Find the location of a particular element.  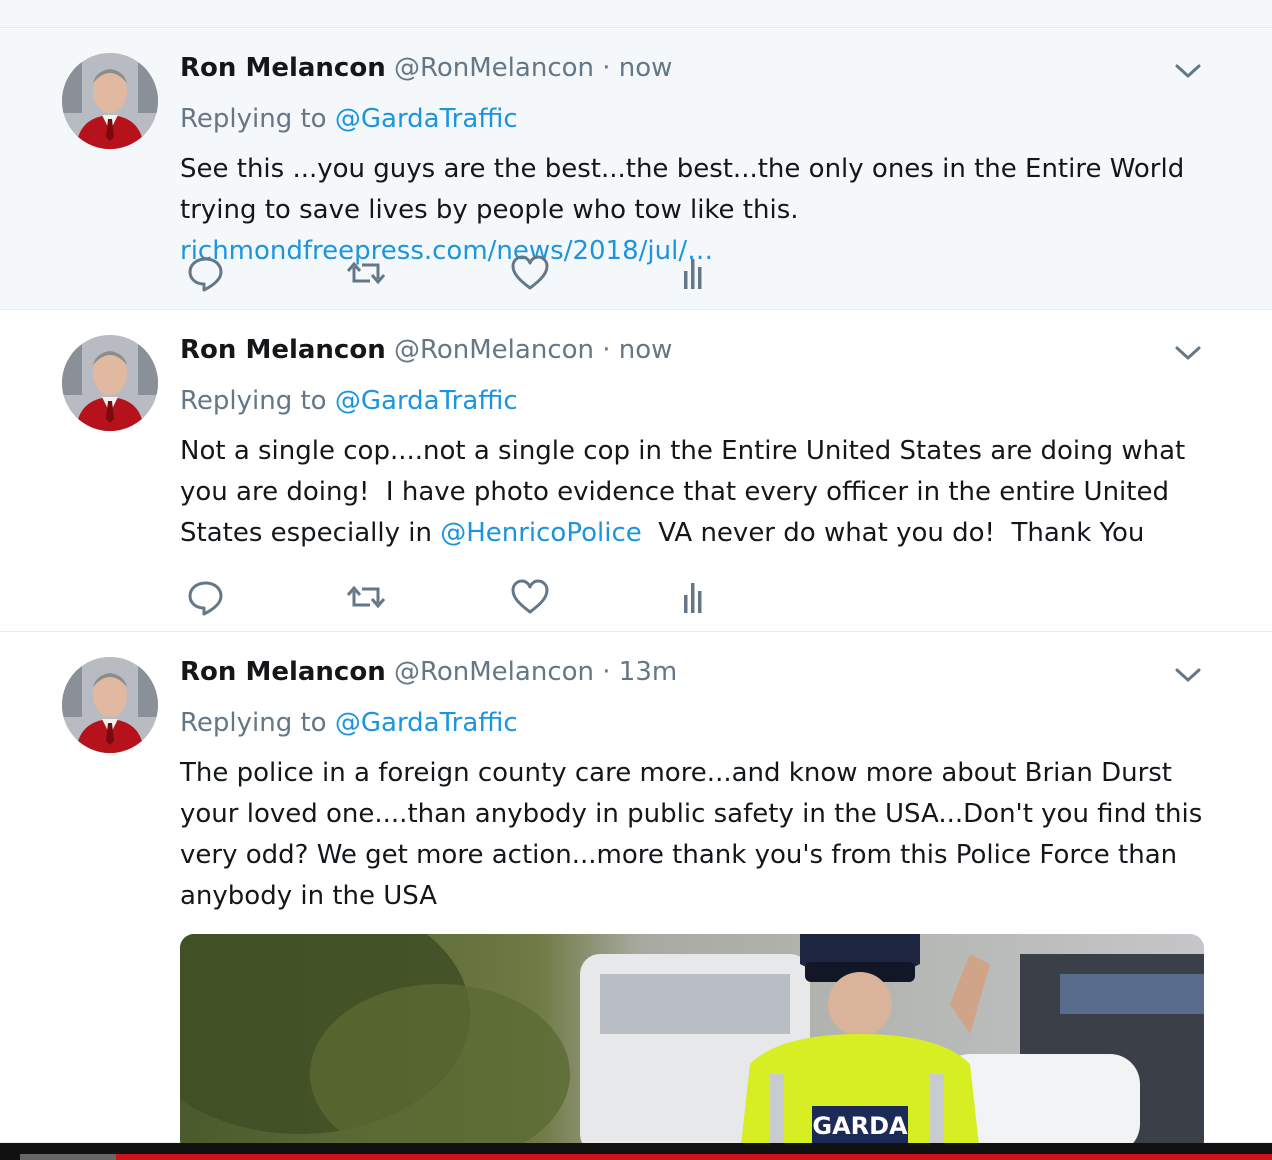

timeline-top-strip is located at coordinates (636, 14).